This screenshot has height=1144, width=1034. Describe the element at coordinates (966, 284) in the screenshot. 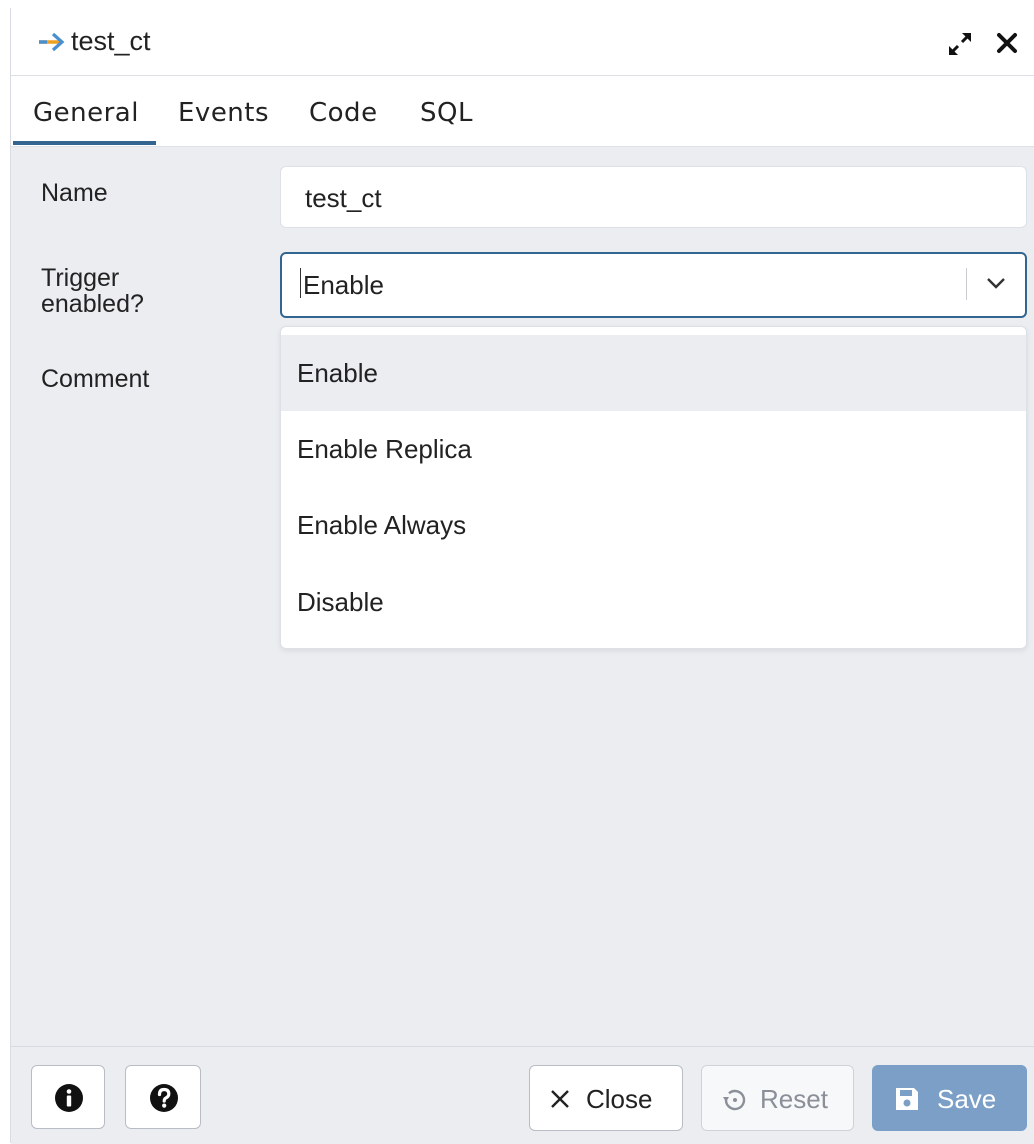

I see `select-separator` at that location.